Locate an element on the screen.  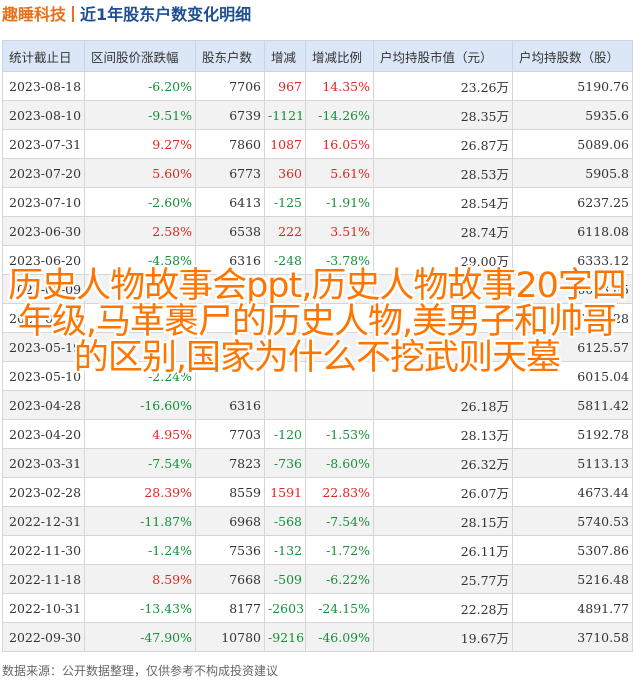
header: 趣睡科技 近1年股东户数变化明细 is located at coordinates (317, 15).